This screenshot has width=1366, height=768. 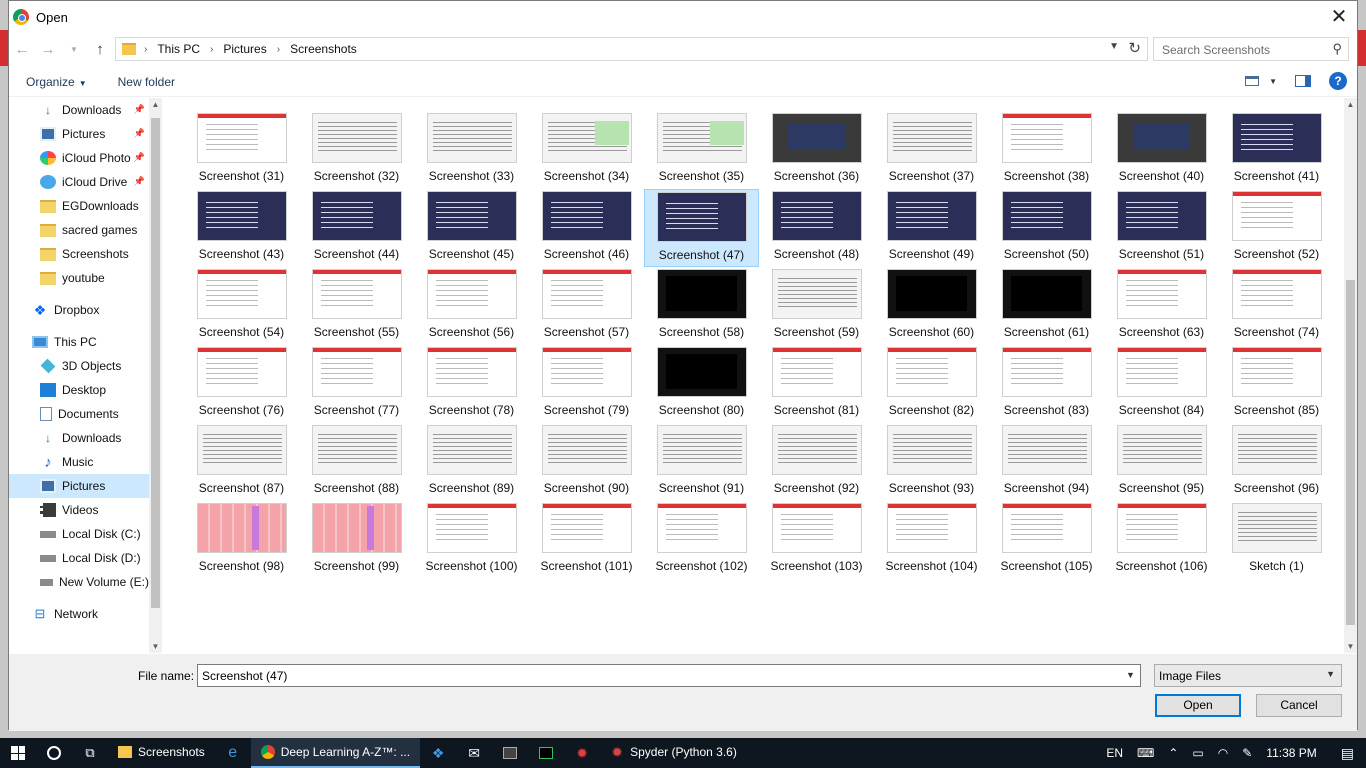 What do you see at coordinates (471, 150) in the screenshot?
I see `file-item: Screenshot (33)` at bounding box center [471, 150].